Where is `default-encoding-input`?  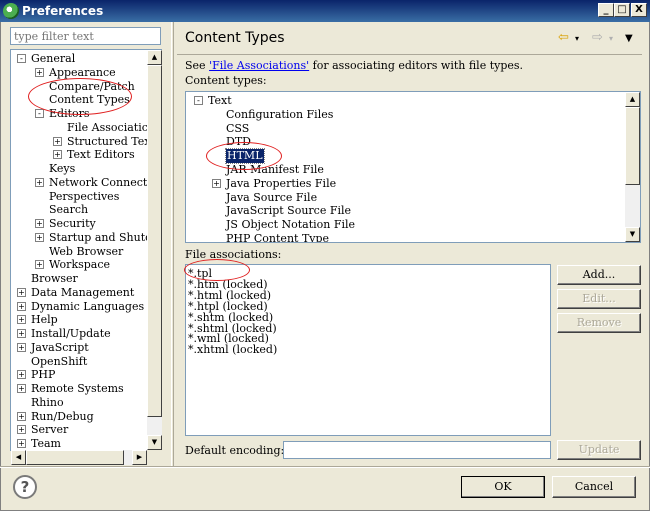 default-encoding-input is located at coordinates (417, 450).